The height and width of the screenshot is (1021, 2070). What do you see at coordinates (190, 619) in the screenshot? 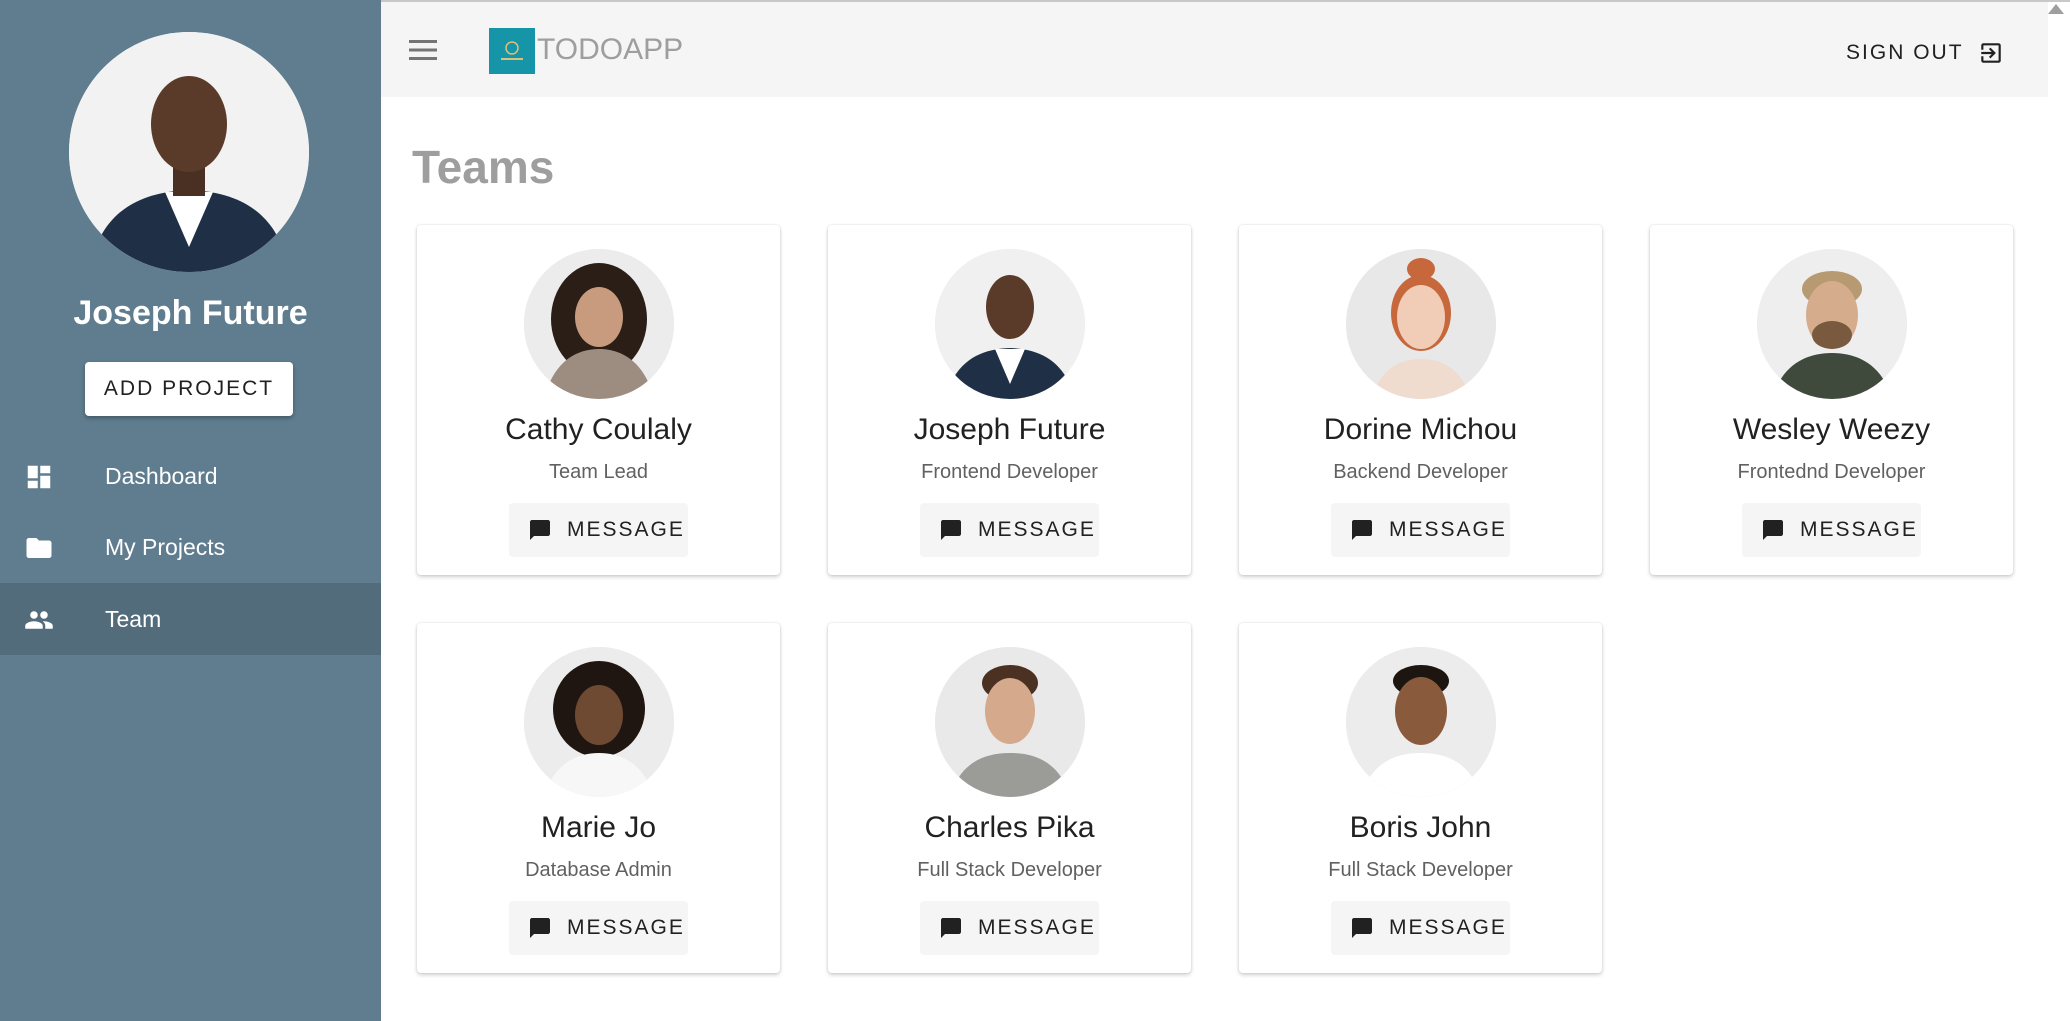
I see `sidebar-item-team: Team` at bounding box center [190, 619].